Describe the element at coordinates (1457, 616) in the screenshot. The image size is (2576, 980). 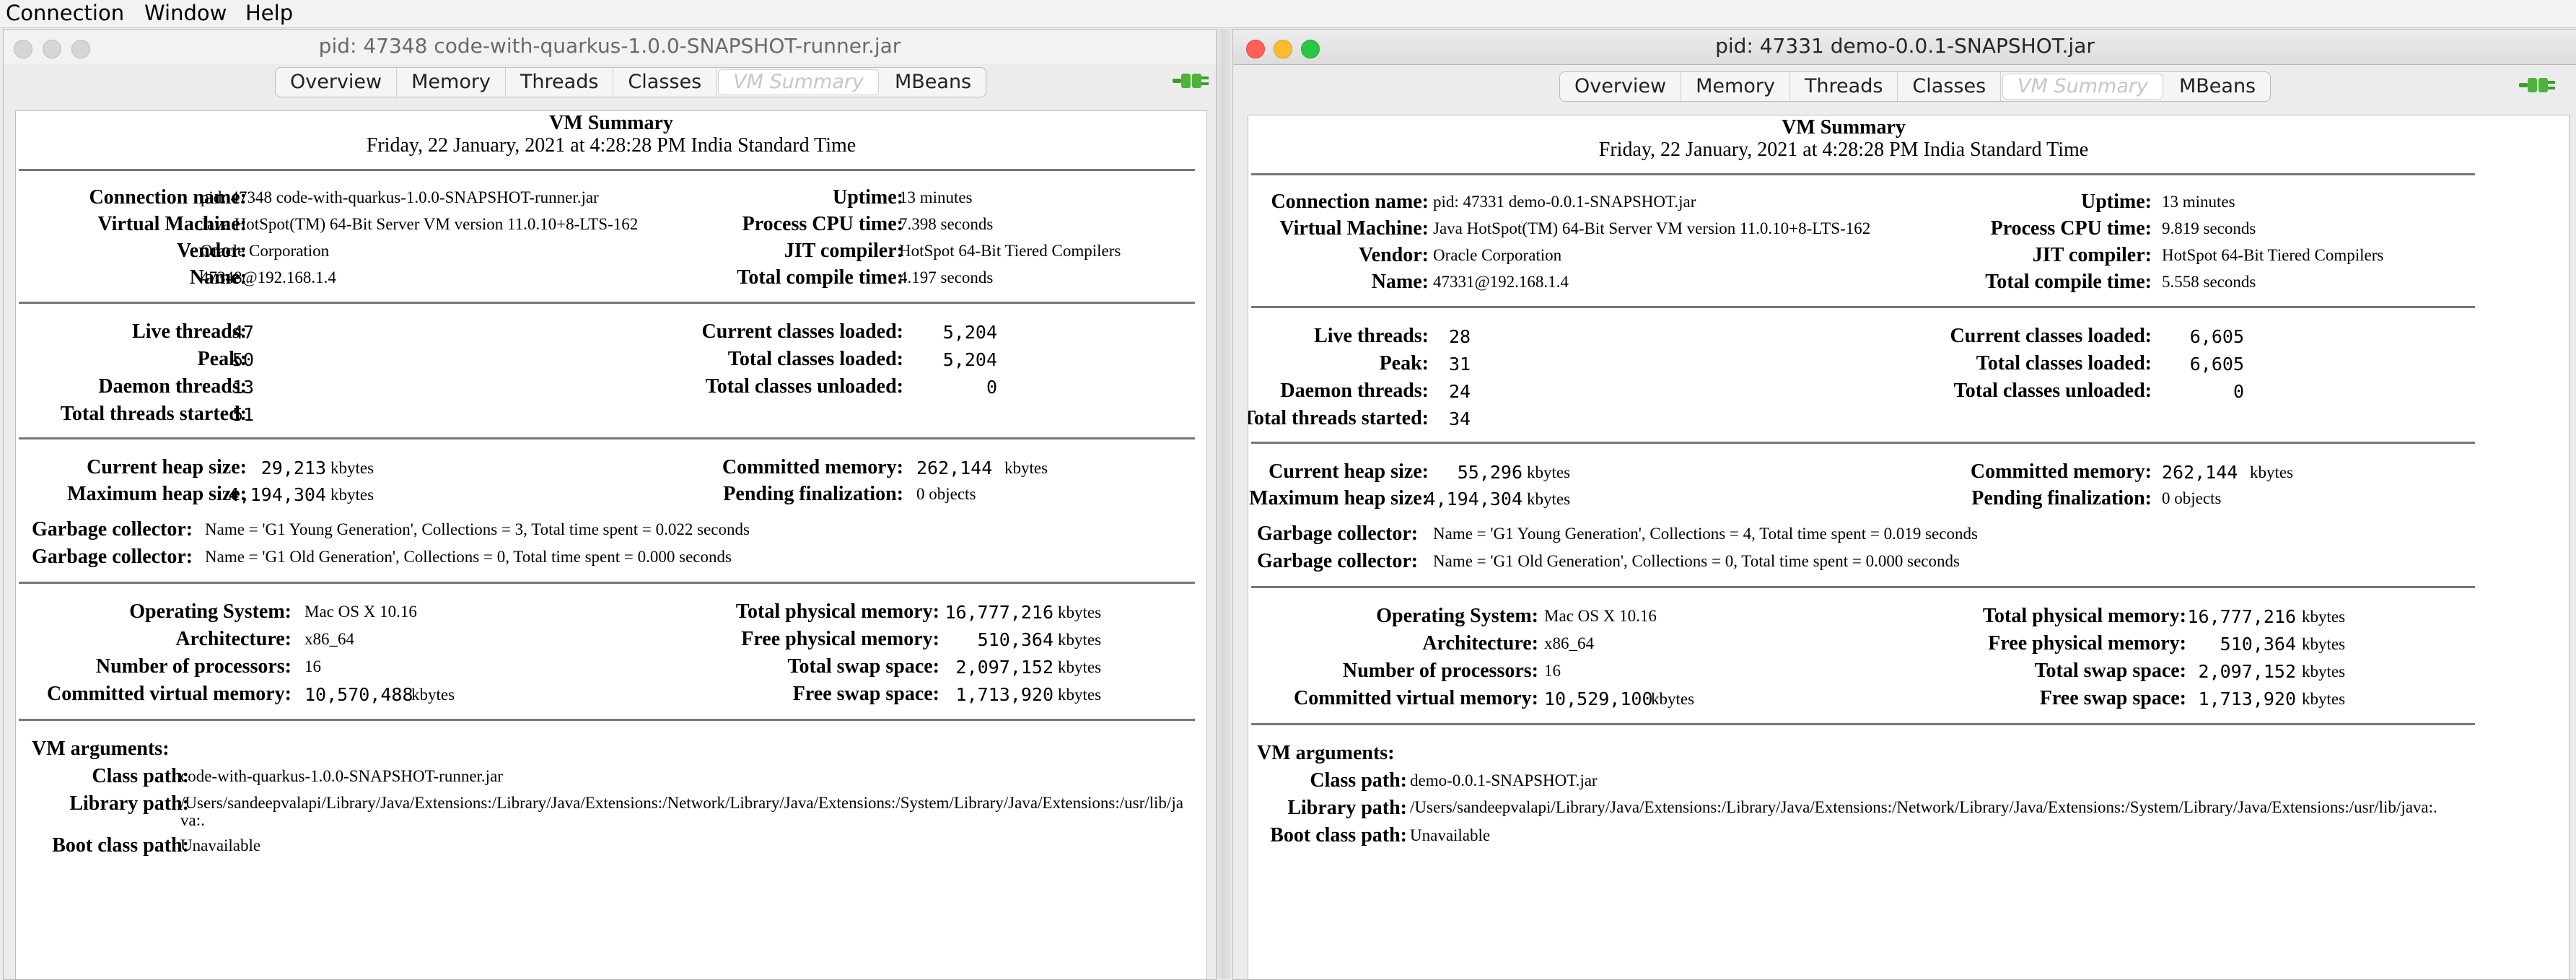
I see `label-operating-system: Operating System:` at that location.